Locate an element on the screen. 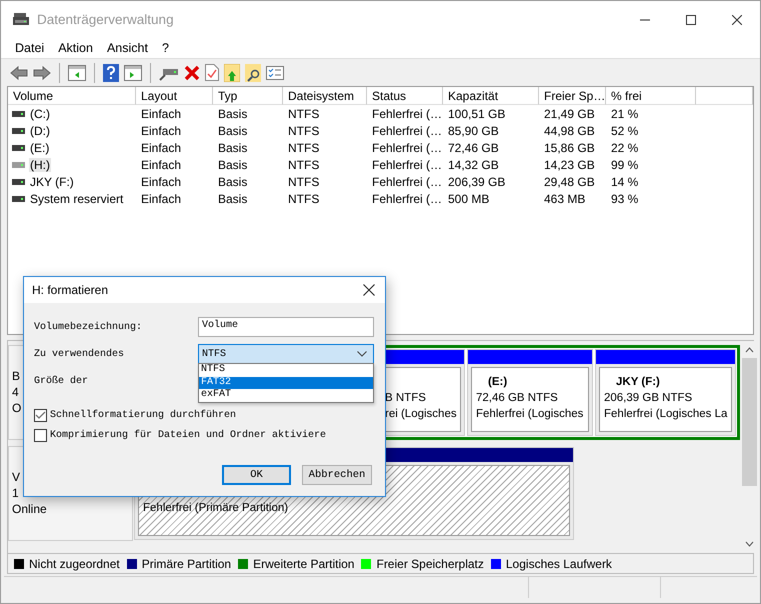 The width and height of the screenshot is (761, 604). partition-status: Fehlerfrei (Primäre Partition) is located at coordinates (215, 508).